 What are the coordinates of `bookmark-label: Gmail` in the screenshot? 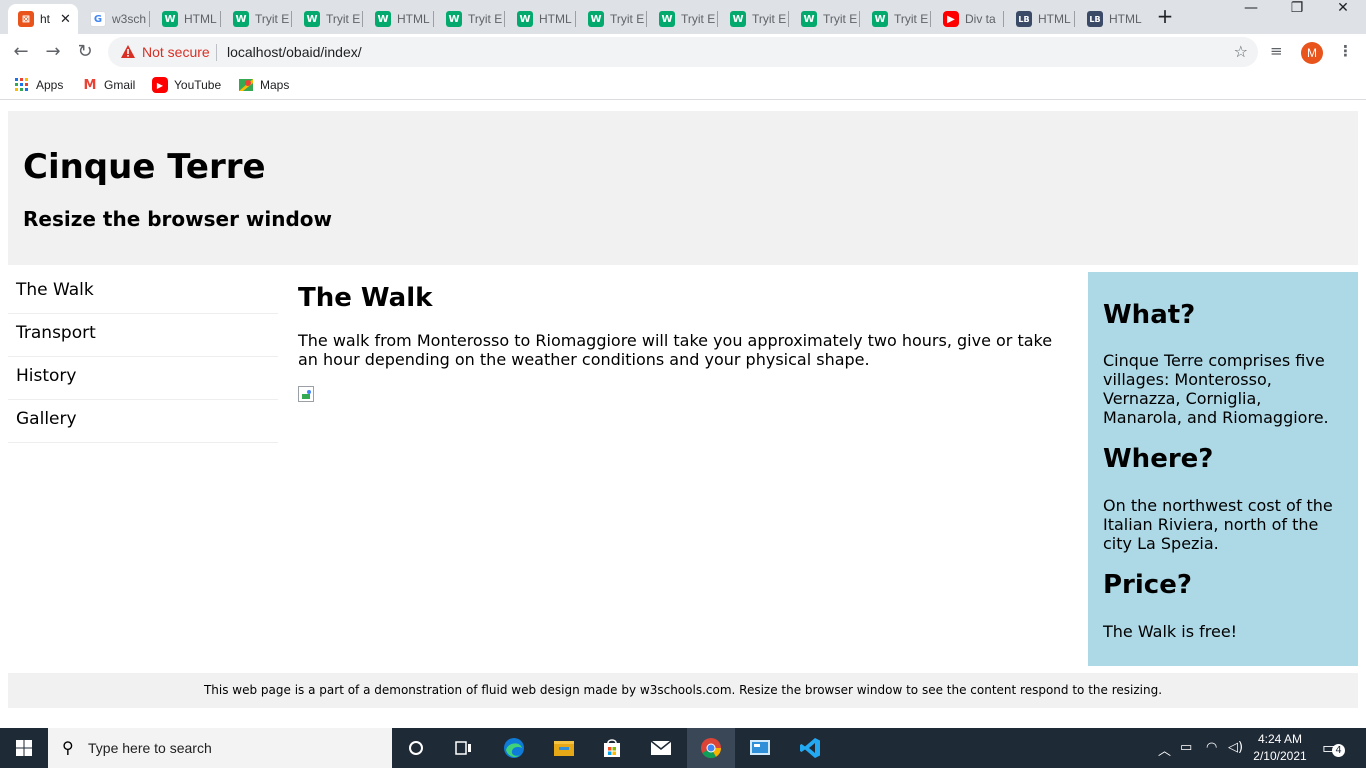 It's located at (120, 85).